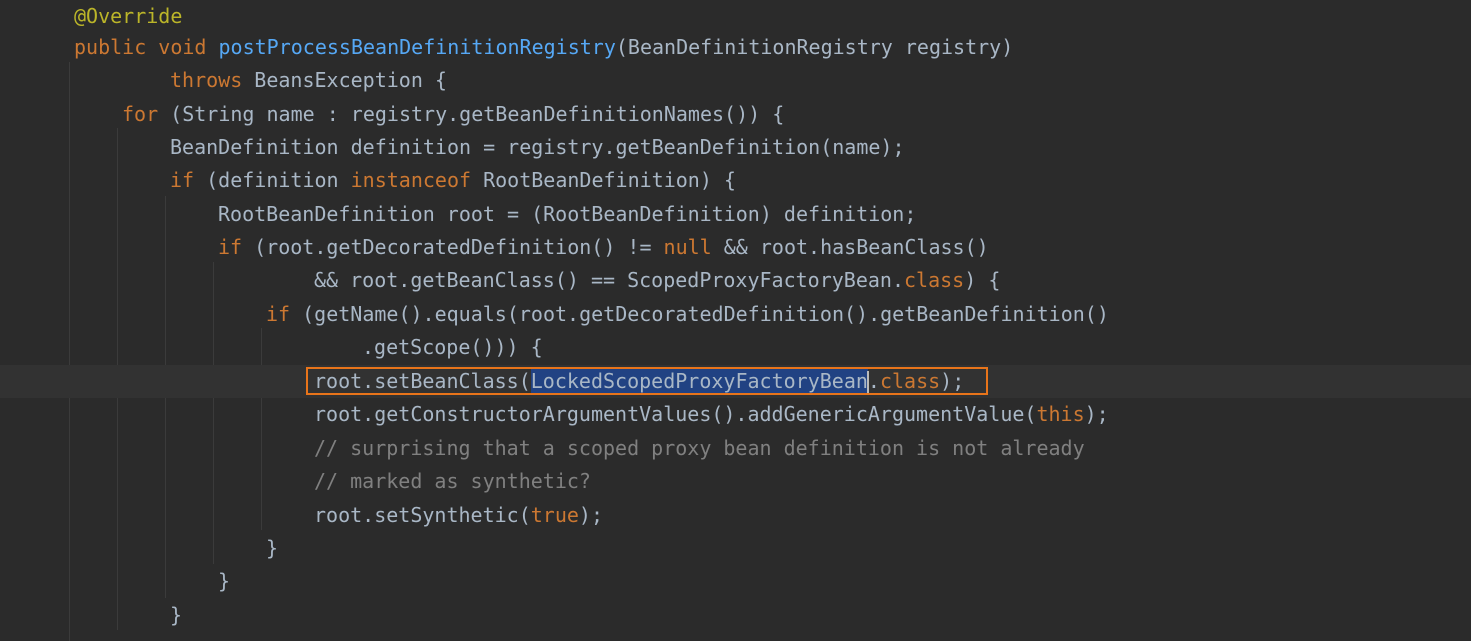 The height and width of the screenshot is (641, 1471). What do you see at coordinates (272, 180) in the screenshot?
I see `code-token: (definition` at bounding box center [272, 180].